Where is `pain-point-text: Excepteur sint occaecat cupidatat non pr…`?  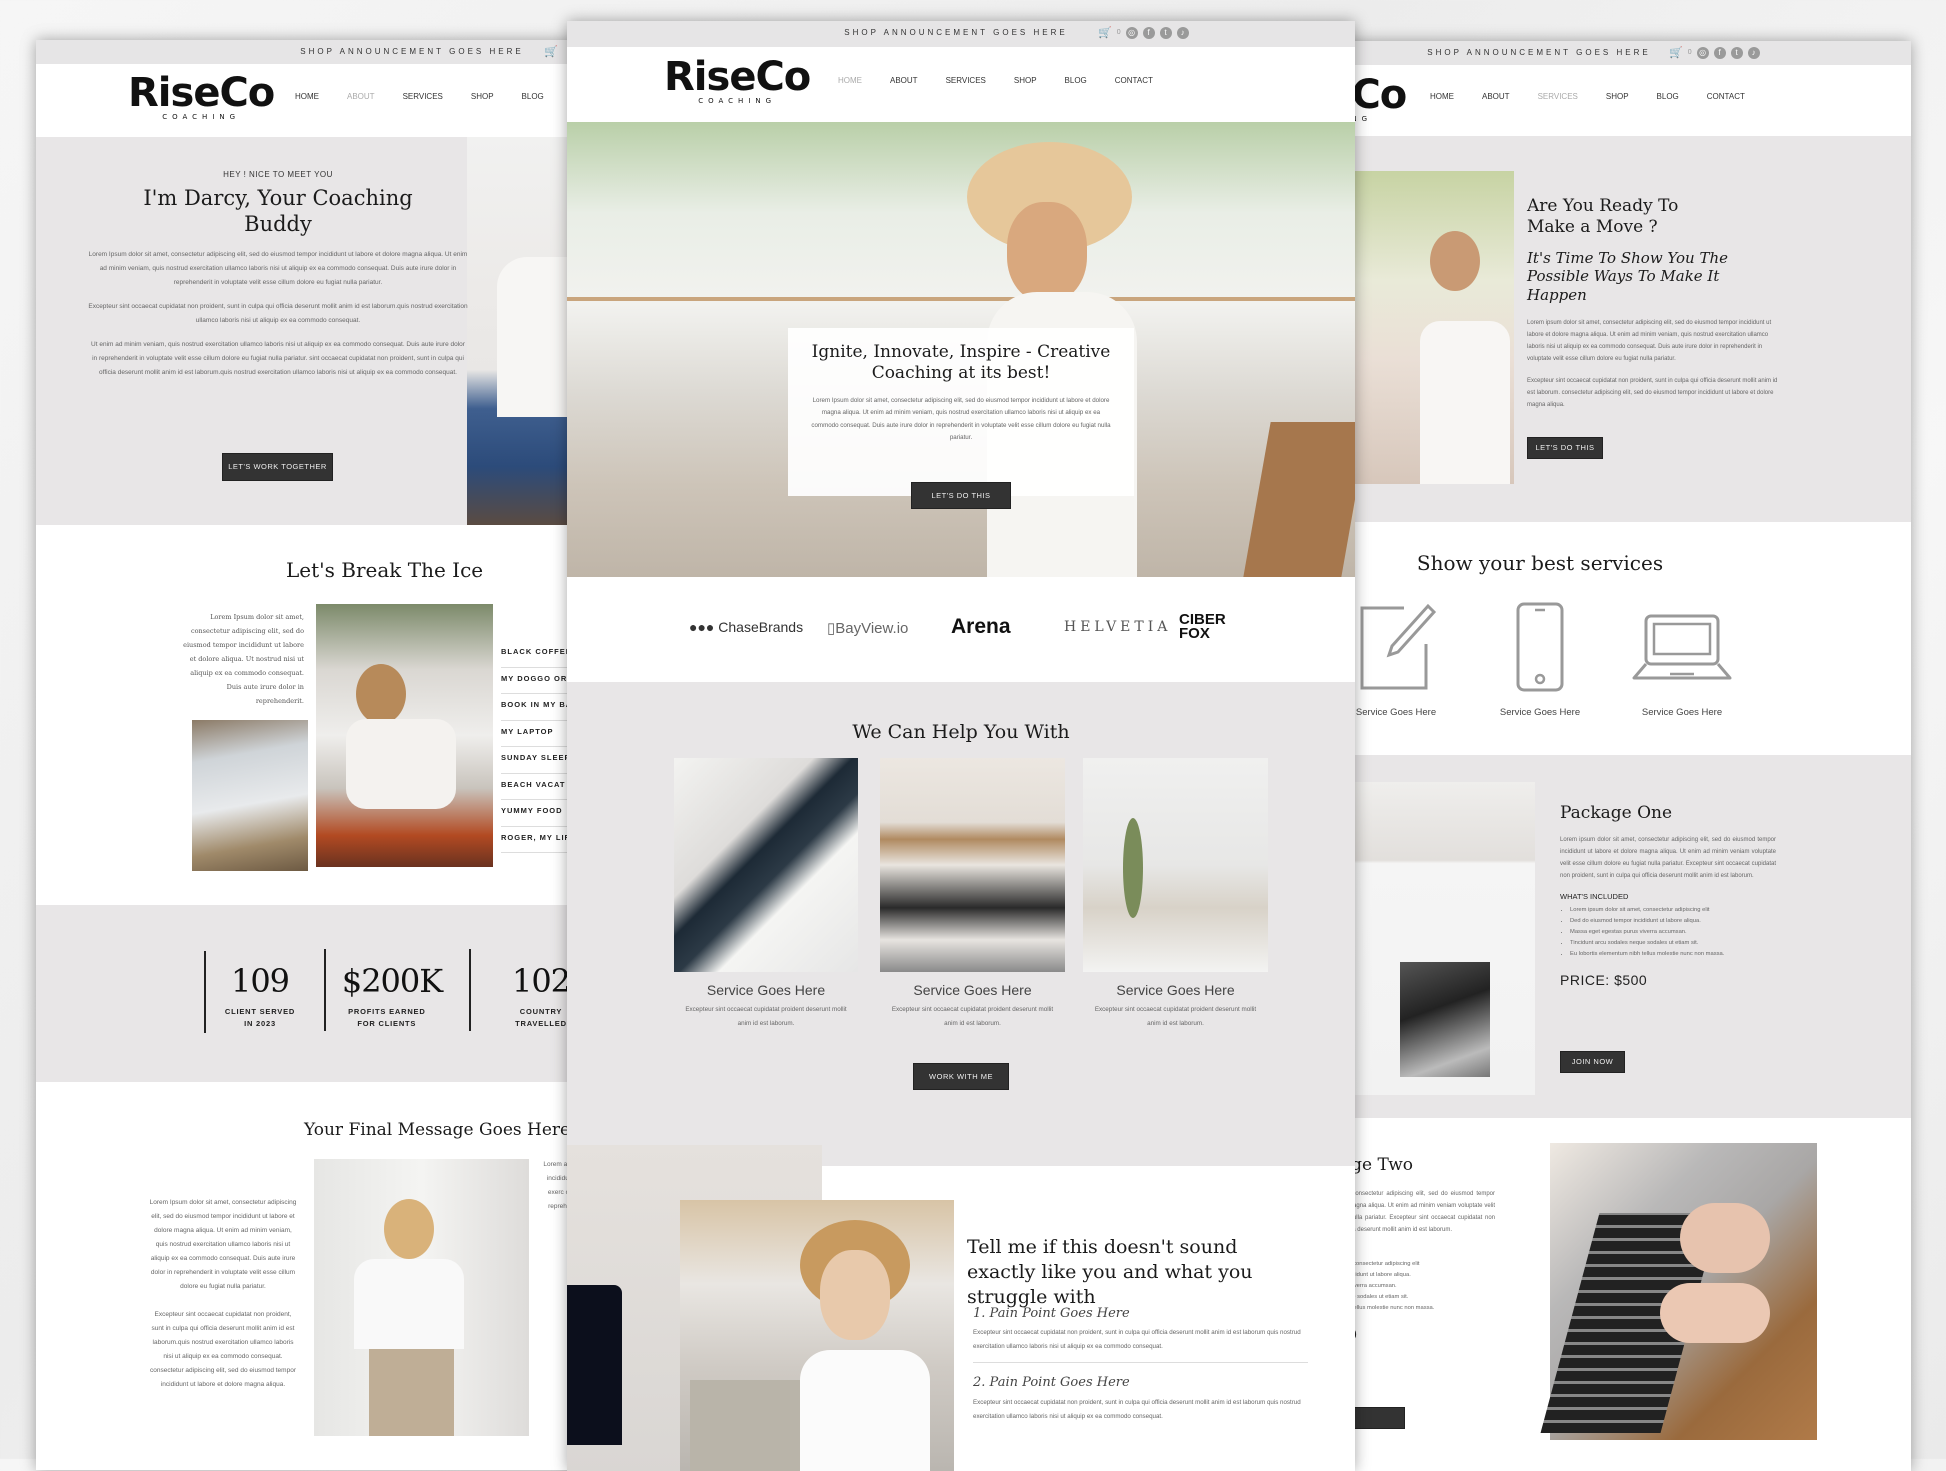 pain-point-text: Excepteur sint occaecat cupidatat non pr… is located at coordinates (1137, 1409).